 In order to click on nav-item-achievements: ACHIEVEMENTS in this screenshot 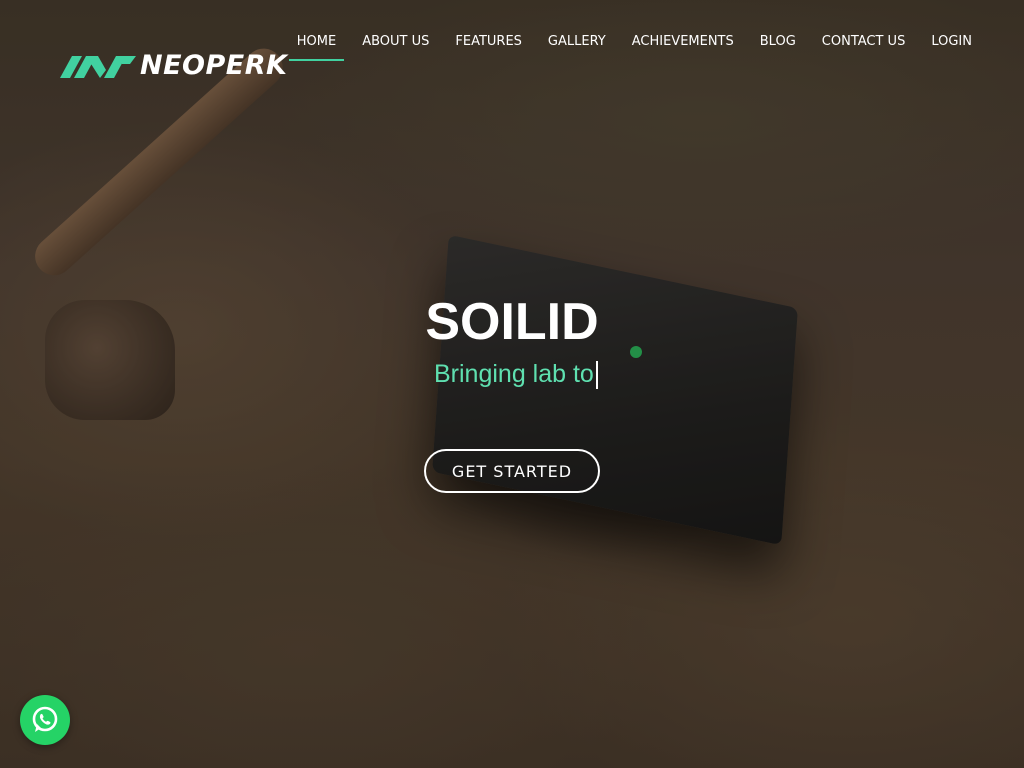, I will do `click(683, 43)`.